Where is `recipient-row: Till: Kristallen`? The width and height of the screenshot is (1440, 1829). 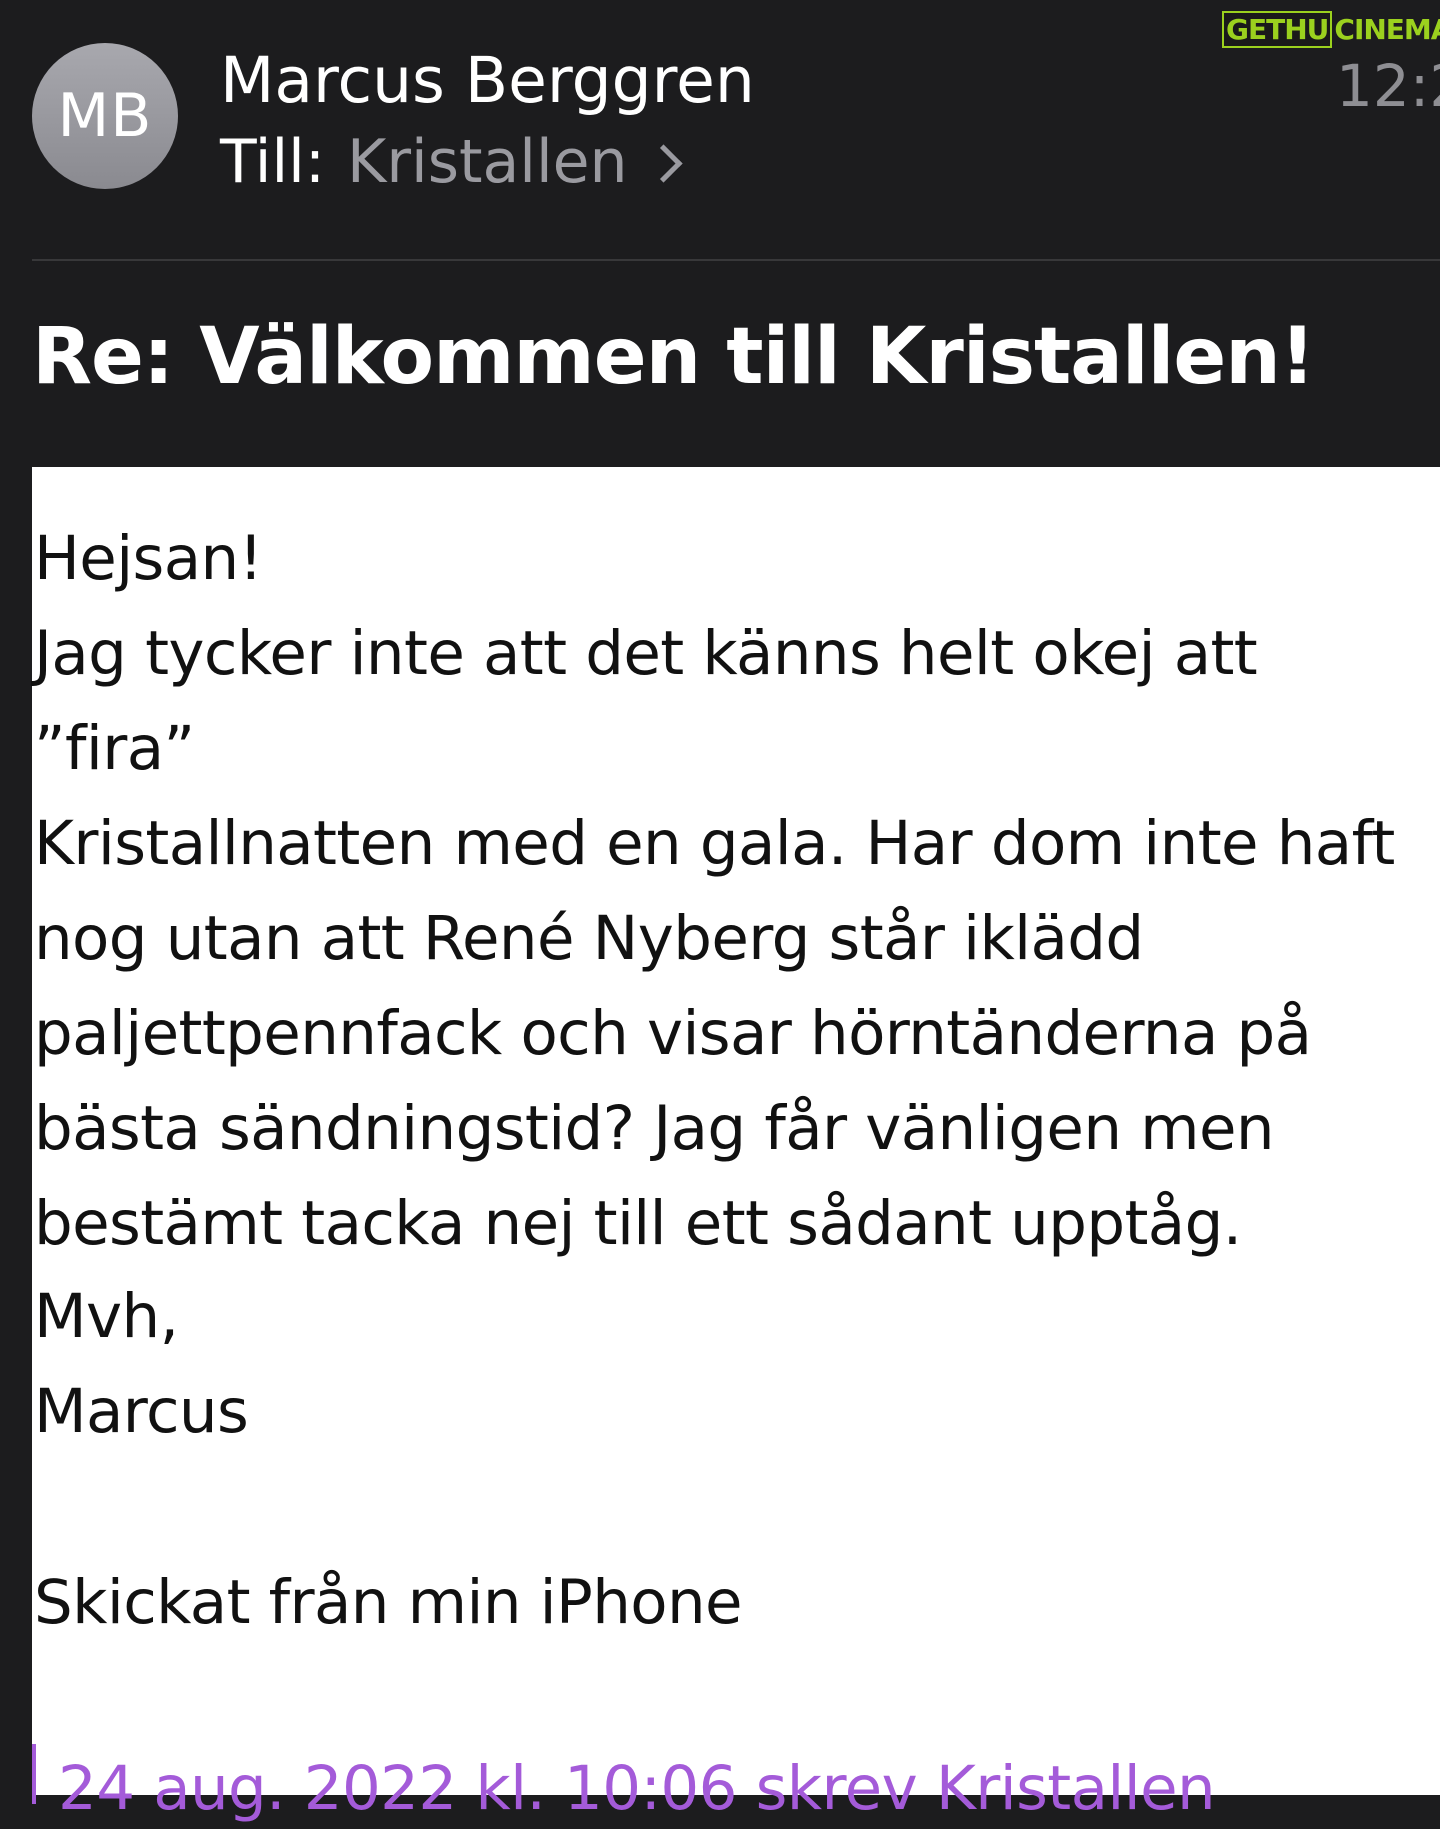 recipient-row: Till: Kristallen is located at coordinates (451, 162).